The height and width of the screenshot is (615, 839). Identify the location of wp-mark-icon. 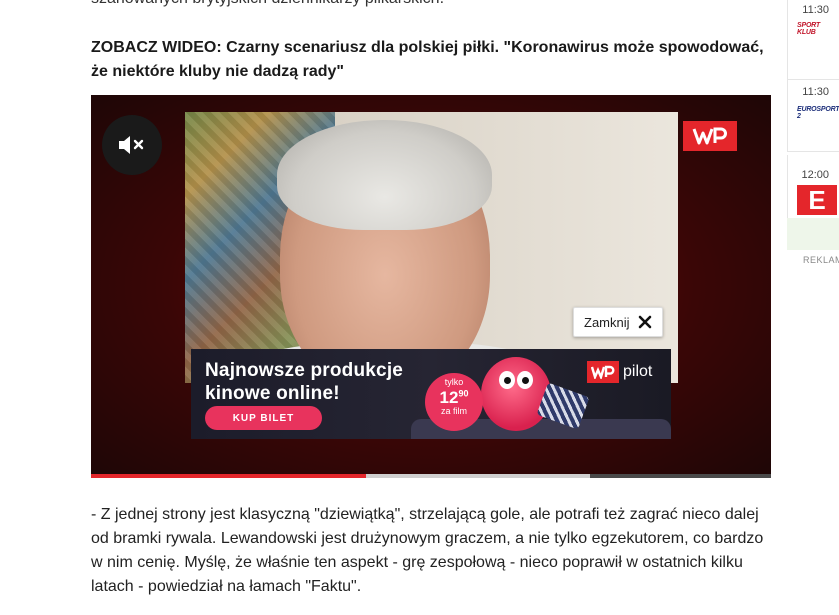
(603, 372).